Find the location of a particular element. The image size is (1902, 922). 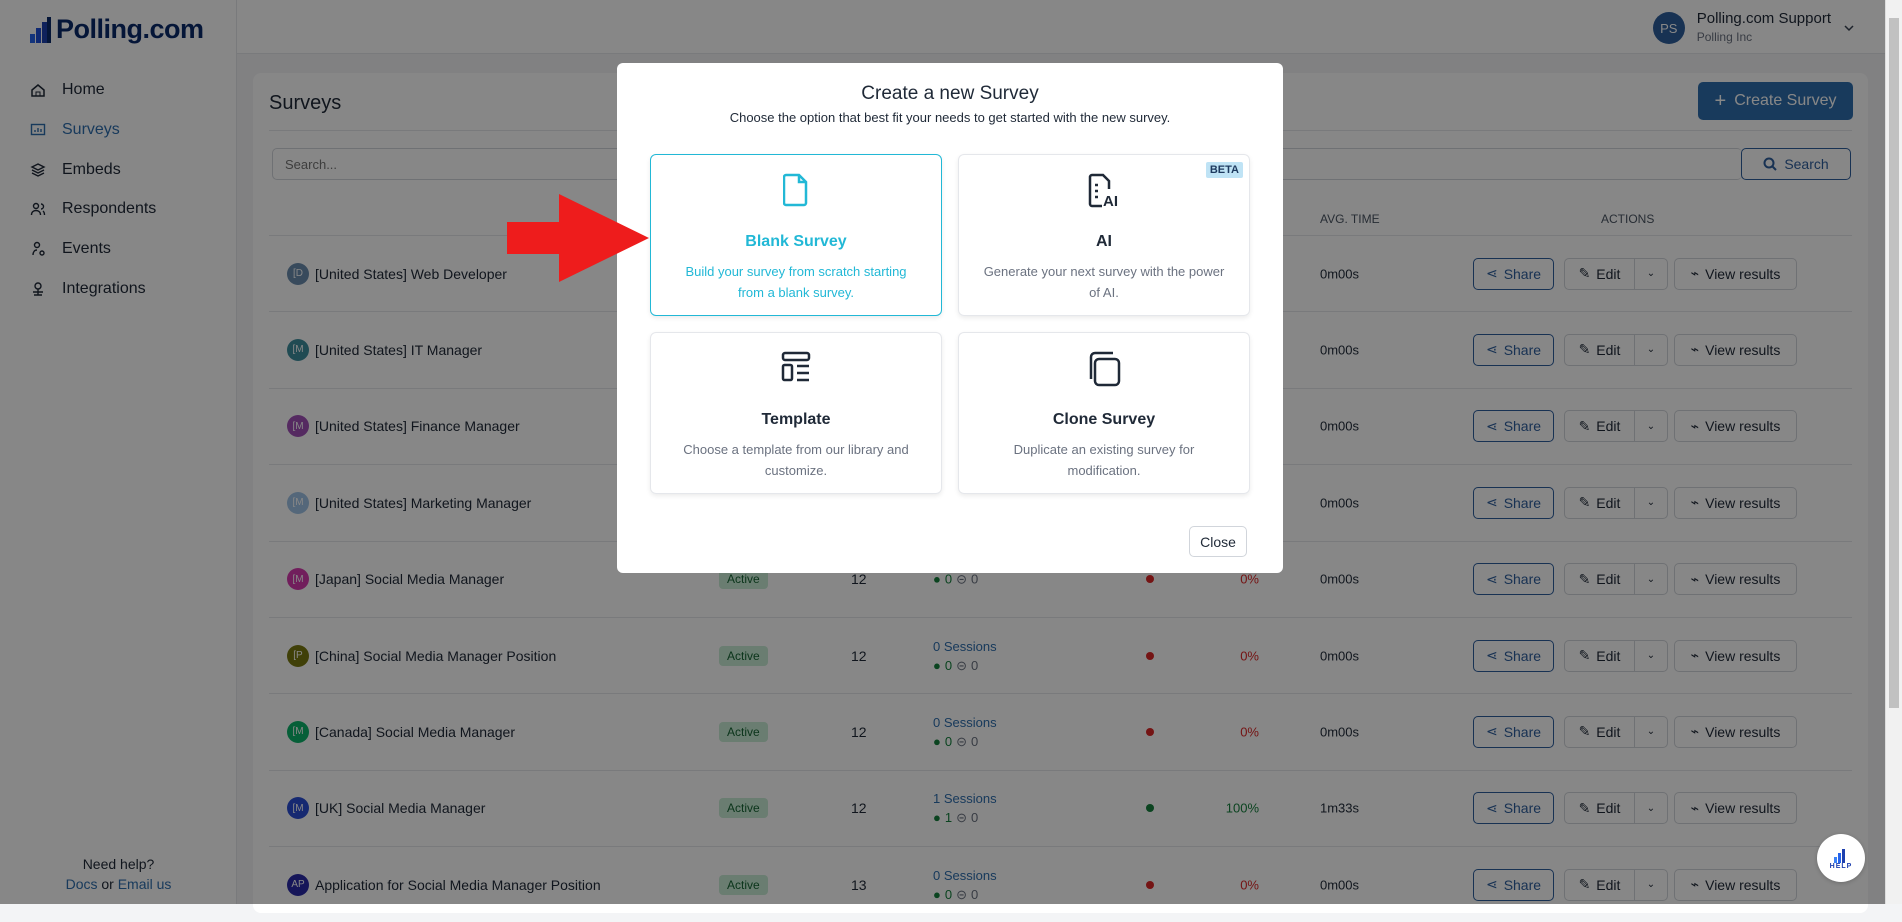

option-title: Blank Survey is located at coordinates (796, 241).